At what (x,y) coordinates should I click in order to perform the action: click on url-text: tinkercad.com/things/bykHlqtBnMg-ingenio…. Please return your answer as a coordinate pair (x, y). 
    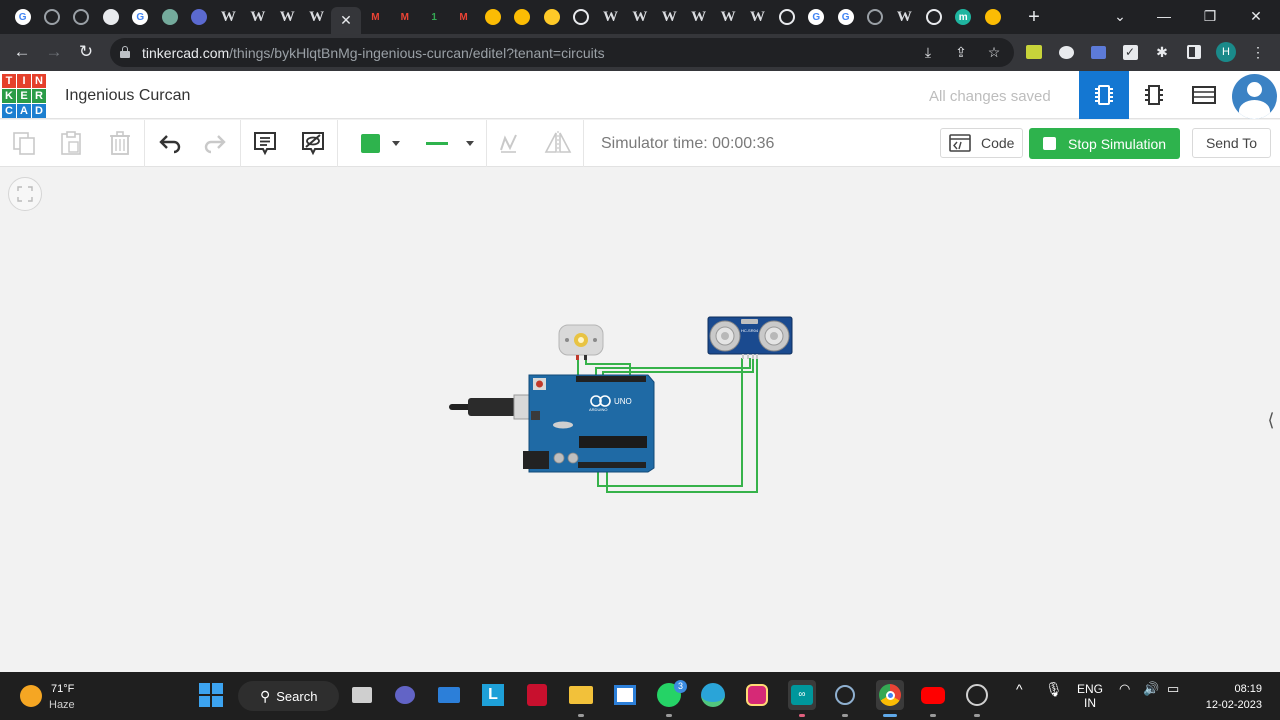
    Looking at the image, I should click on (373, 53).